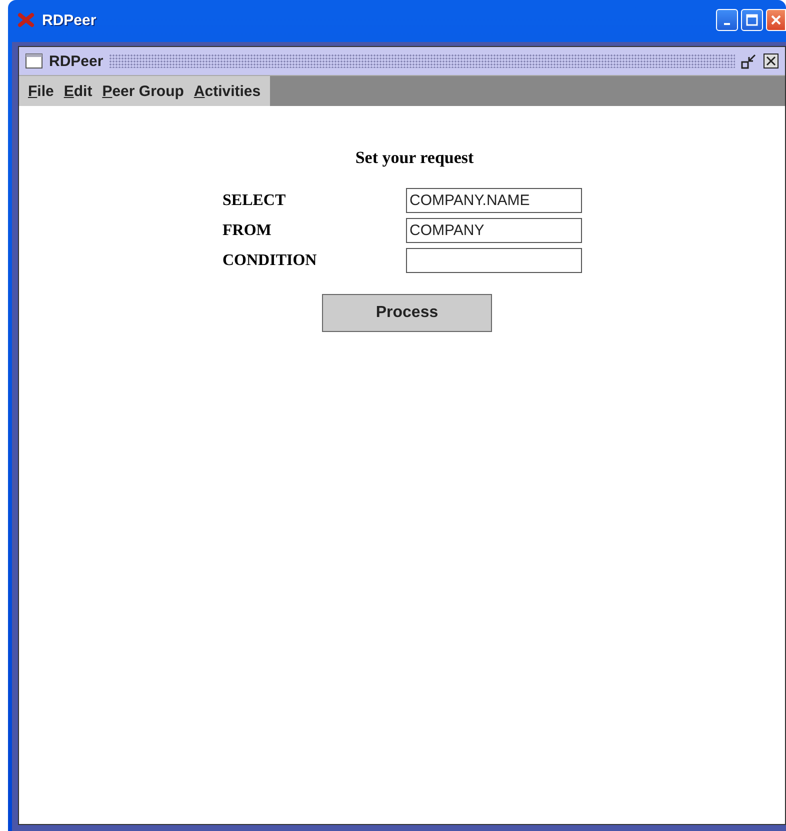 This screenshot has width=786, height=831. Describe the element at coordinates (494, 260) in the screenshot. I see `input-field` at that location.